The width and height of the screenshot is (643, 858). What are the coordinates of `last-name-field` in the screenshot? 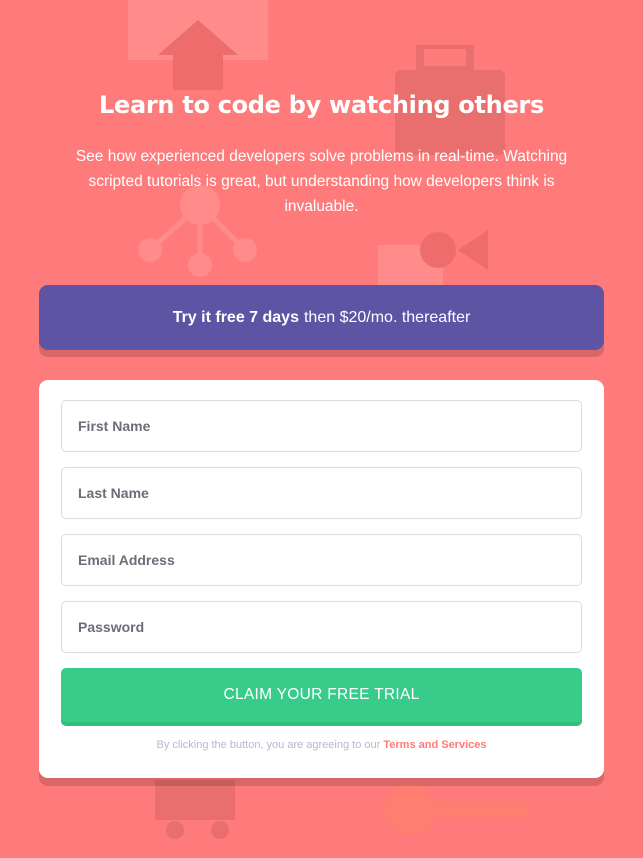 It's located at (321, 493).